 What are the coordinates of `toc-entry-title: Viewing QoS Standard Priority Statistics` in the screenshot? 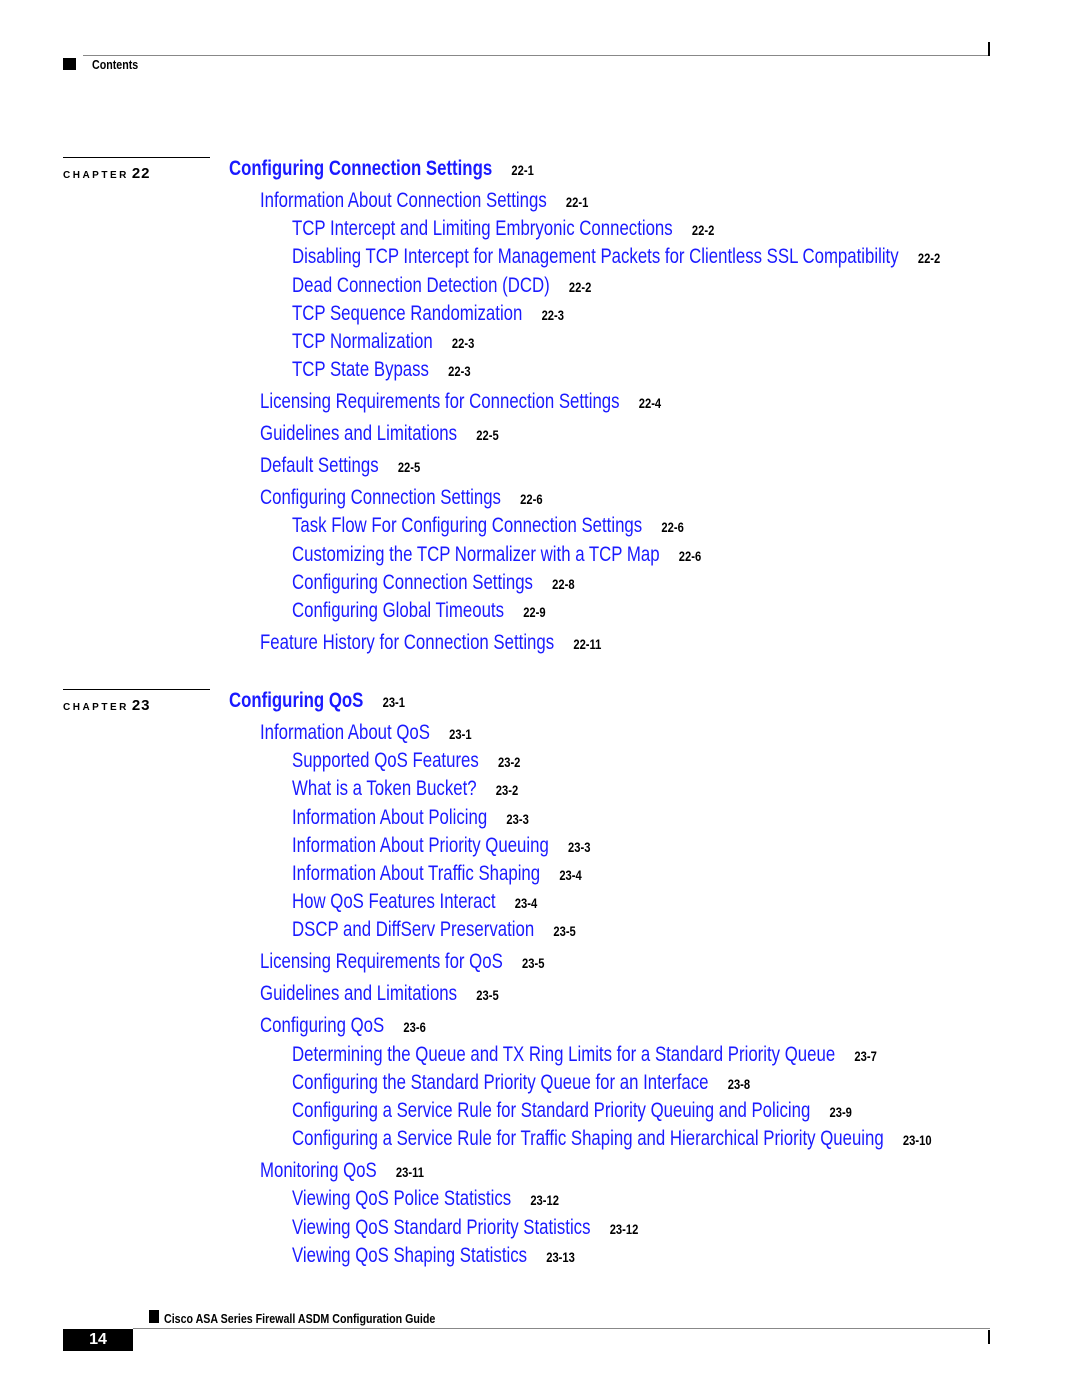 It's located at (441, 1227).